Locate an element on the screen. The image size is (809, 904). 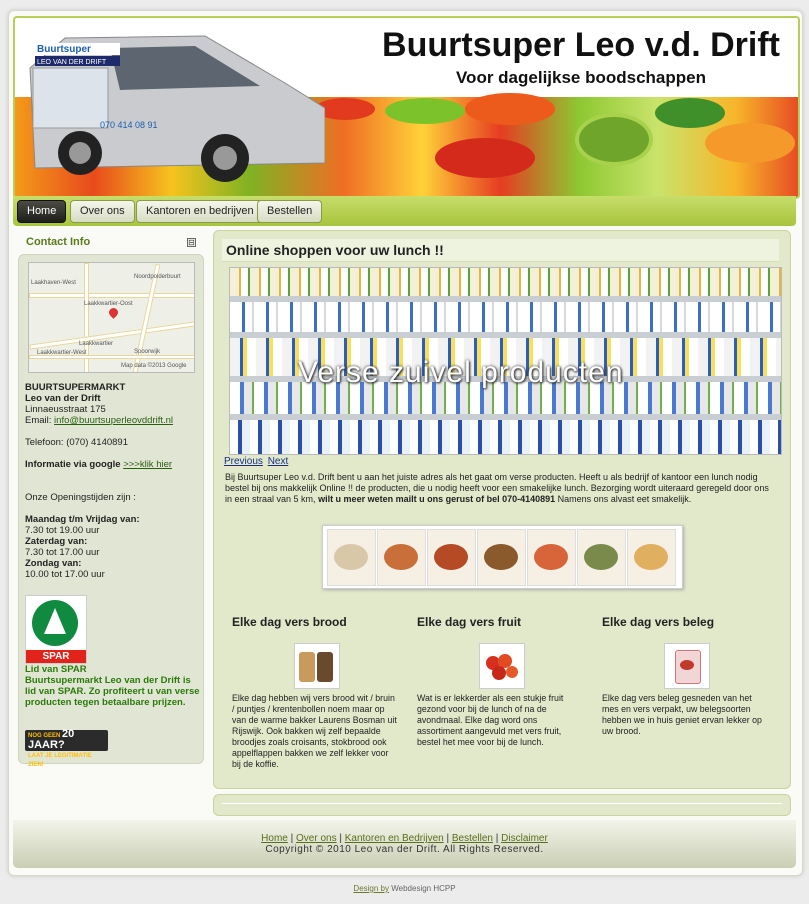
phone: Telefoon: (070) 4140891 is located at coordinates (76, 442).